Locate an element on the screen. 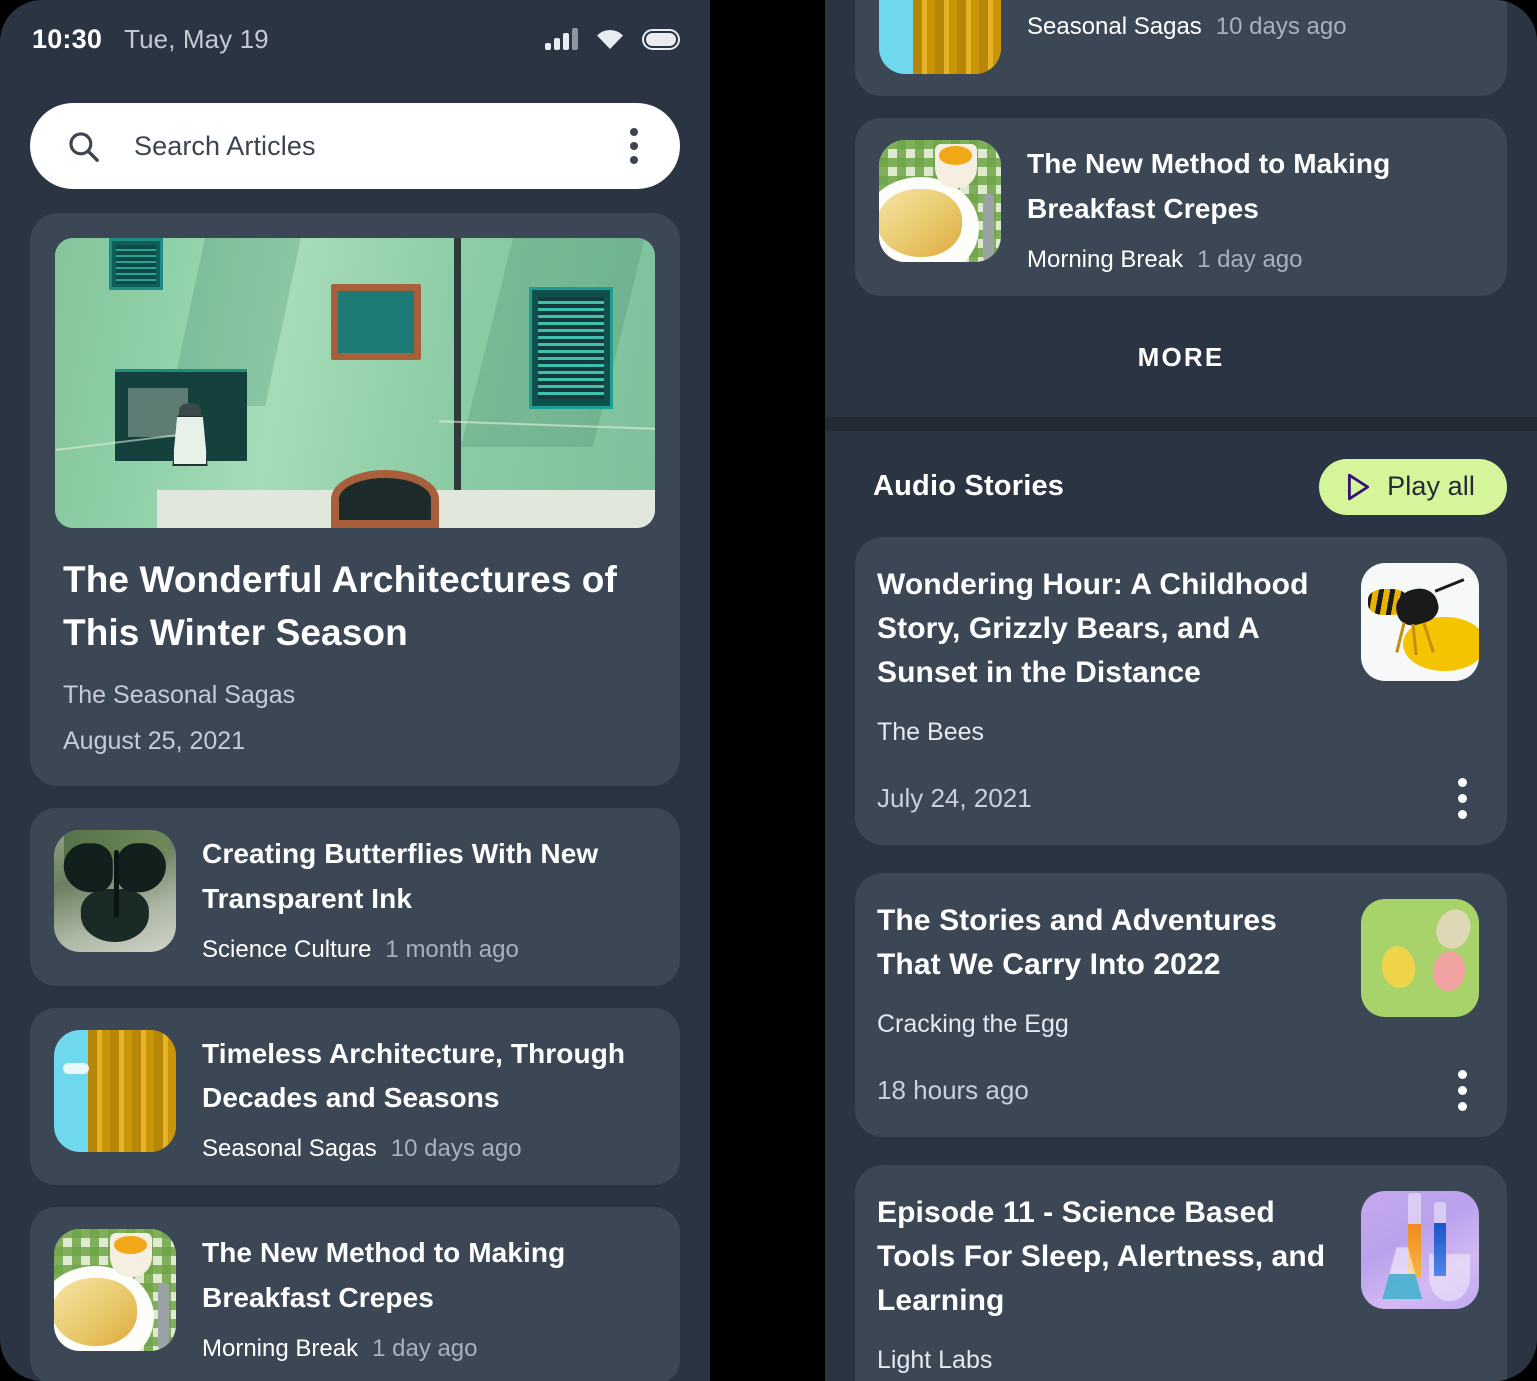  article-list-item: Seasonal Sagas 10 days ago is located at coordinates (1181, 48).